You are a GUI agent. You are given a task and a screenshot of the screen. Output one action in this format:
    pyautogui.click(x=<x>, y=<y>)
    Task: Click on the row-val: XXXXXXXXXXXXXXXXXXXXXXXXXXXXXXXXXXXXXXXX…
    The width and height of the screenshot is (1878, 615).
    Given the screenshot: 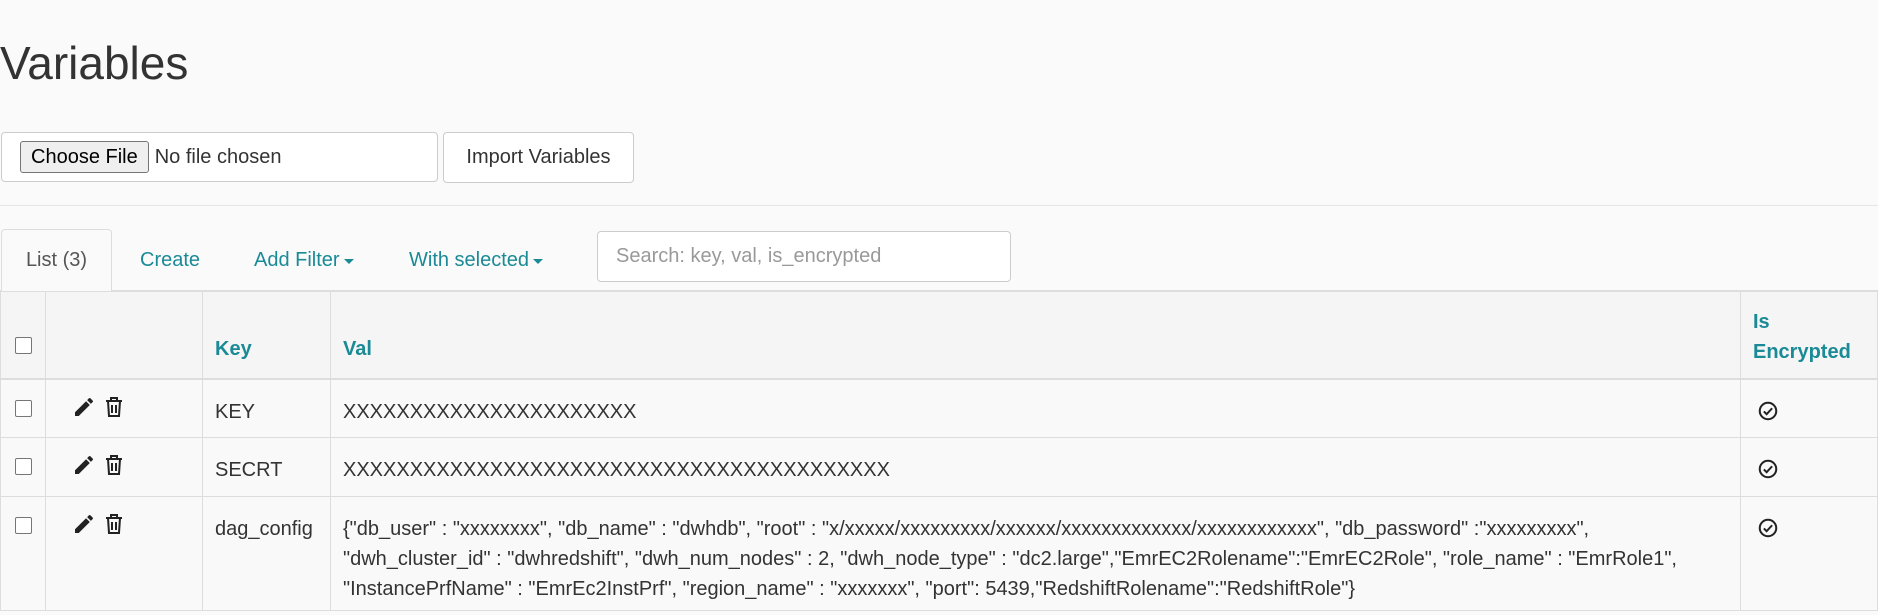 What is the action you would take?
    pyautogui.click(x=616, y=470)
    